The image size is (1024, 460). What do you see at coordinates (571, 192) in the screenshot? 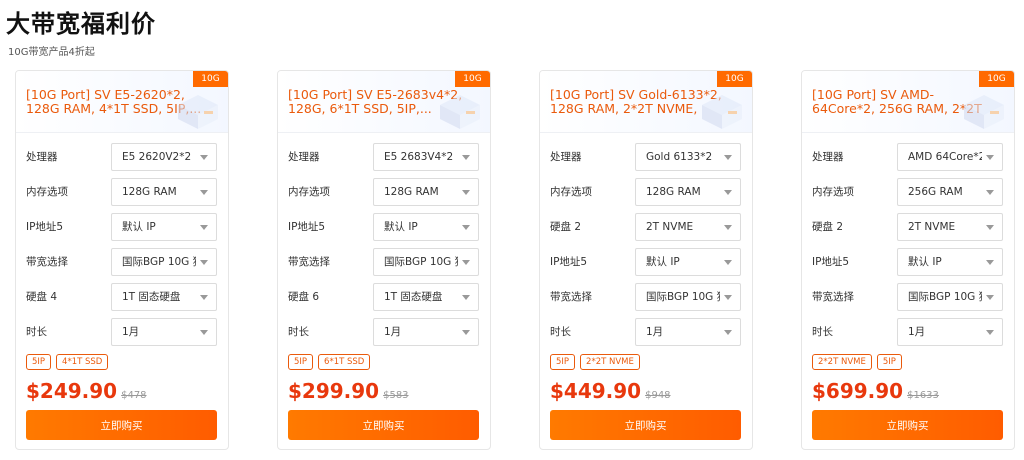
I see `config-label: 内存选项` at bounding box center [571, 192].